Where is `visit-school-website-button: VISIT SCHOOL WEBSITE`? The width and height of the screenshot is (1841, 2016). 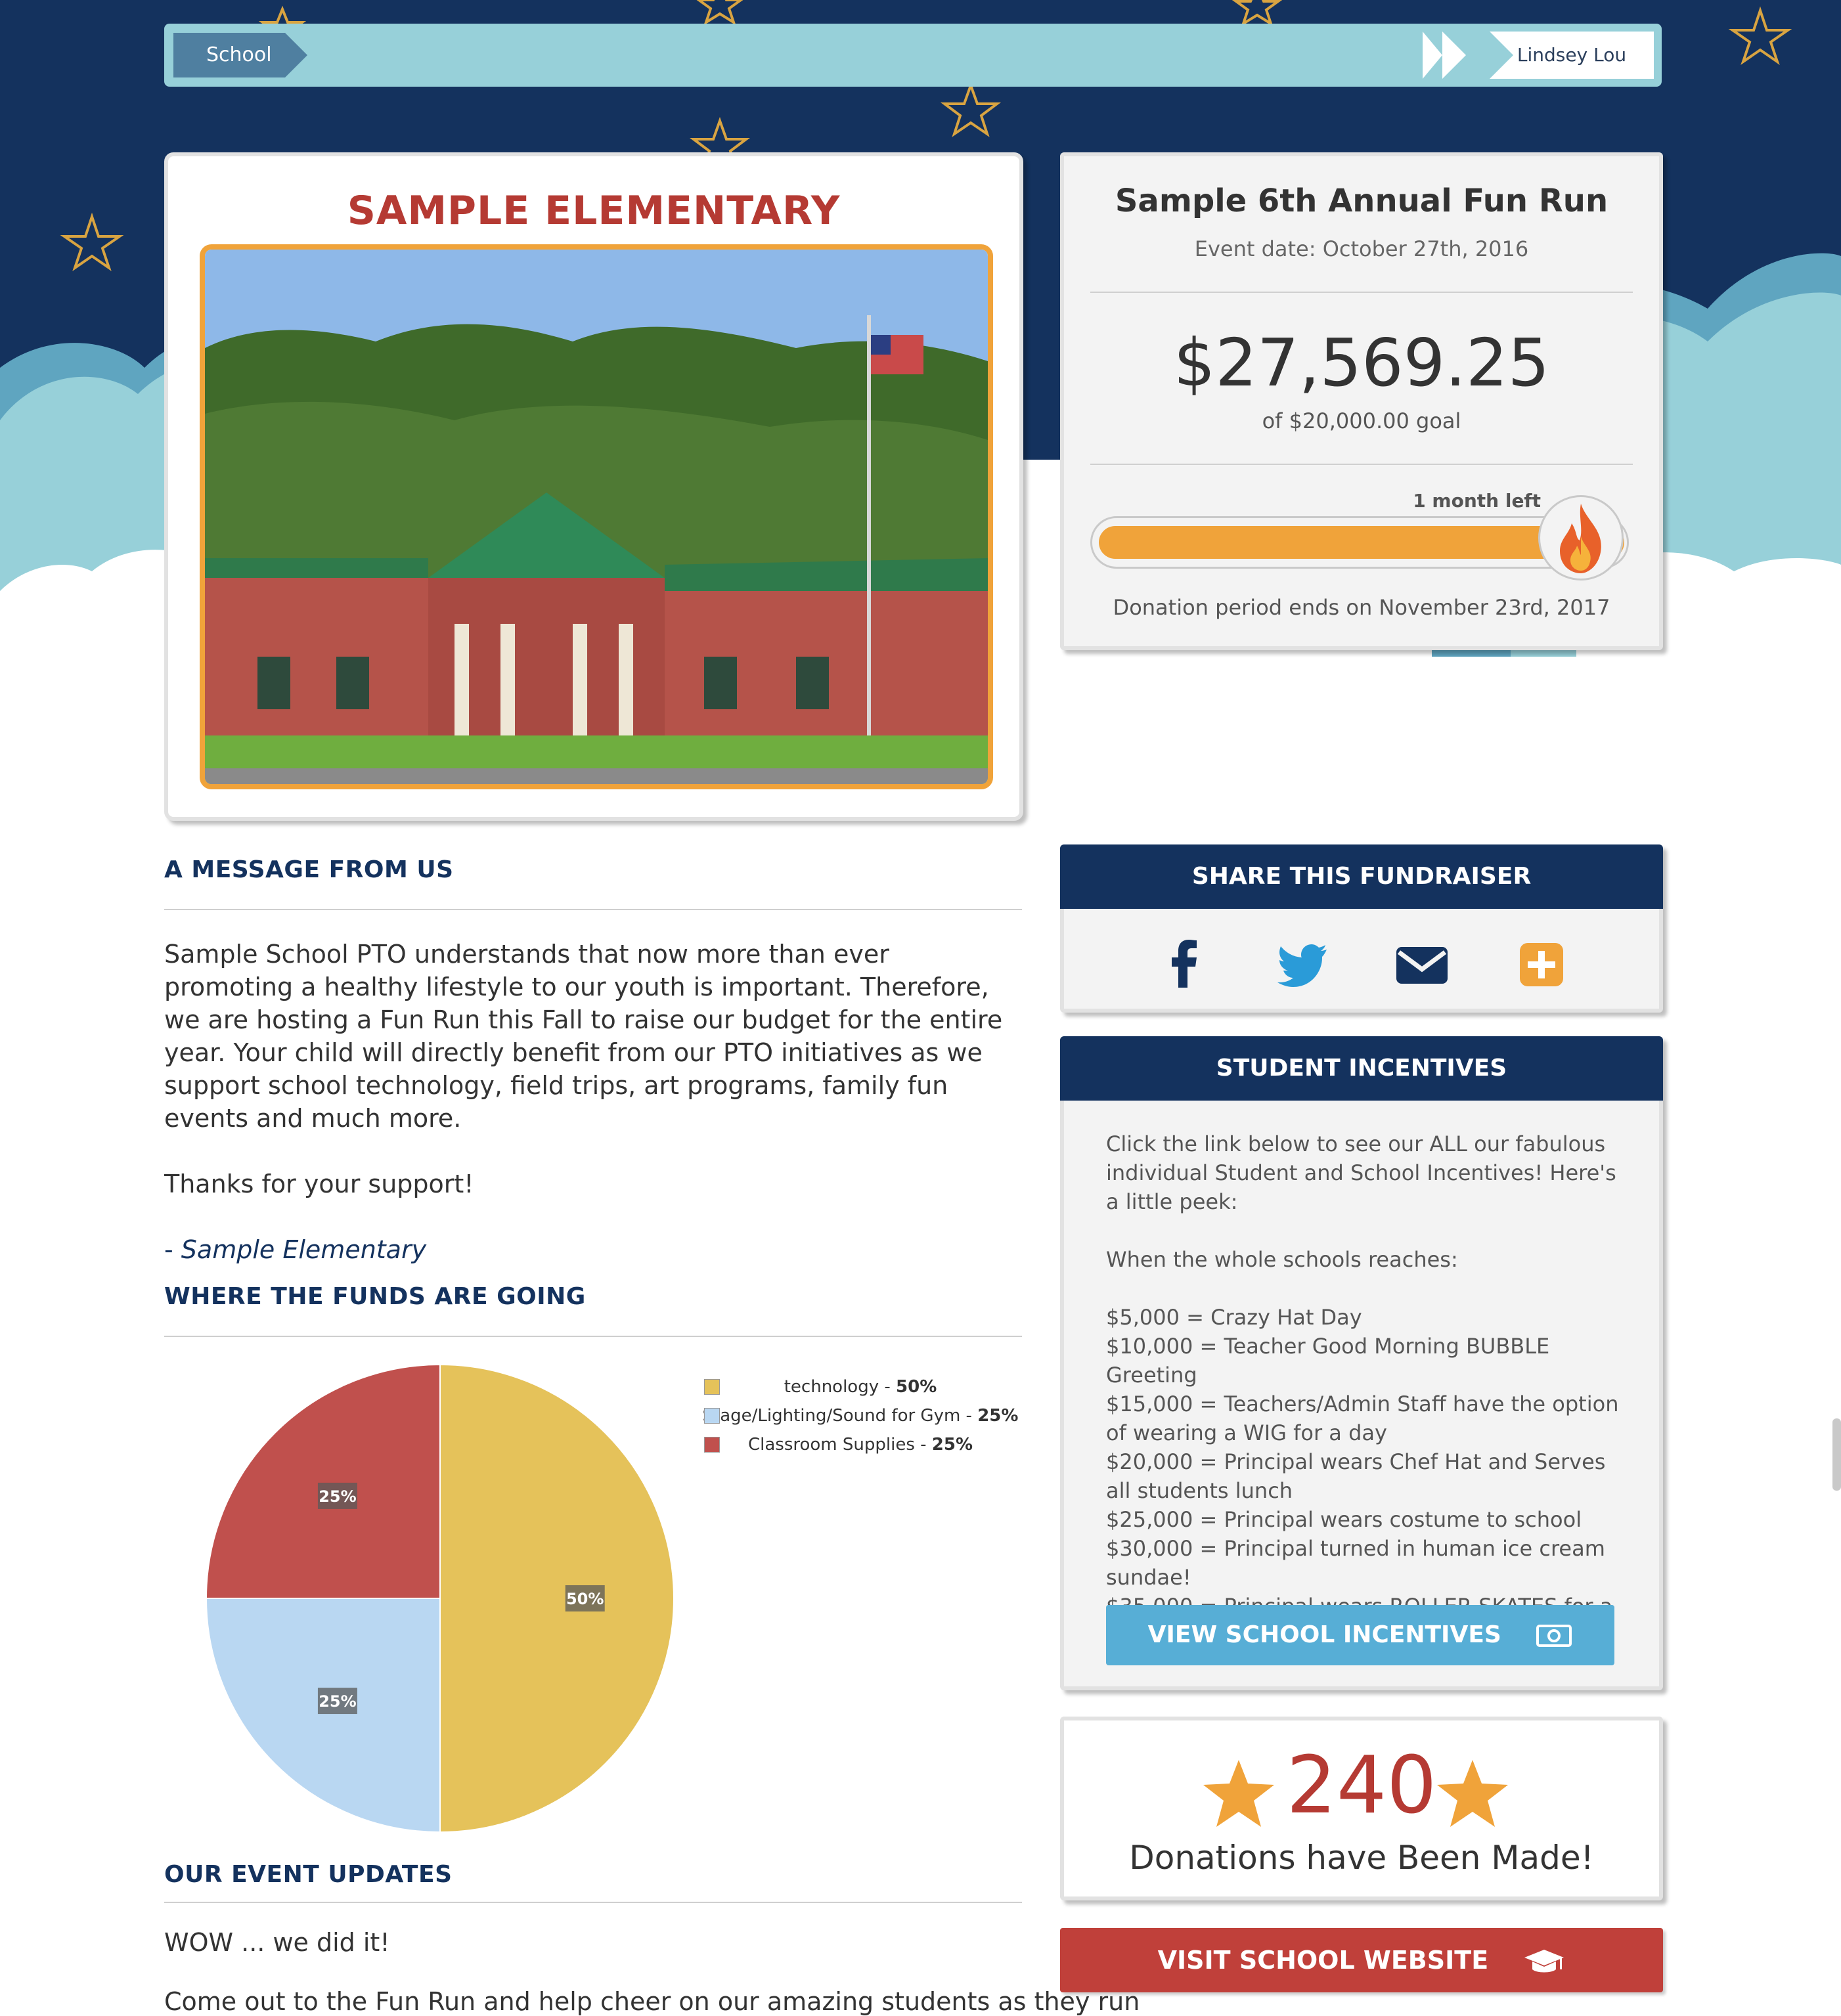
visit-school-website-button: VISIT SCHOOL WEBSITE is located at coordinates (1361, 1960).